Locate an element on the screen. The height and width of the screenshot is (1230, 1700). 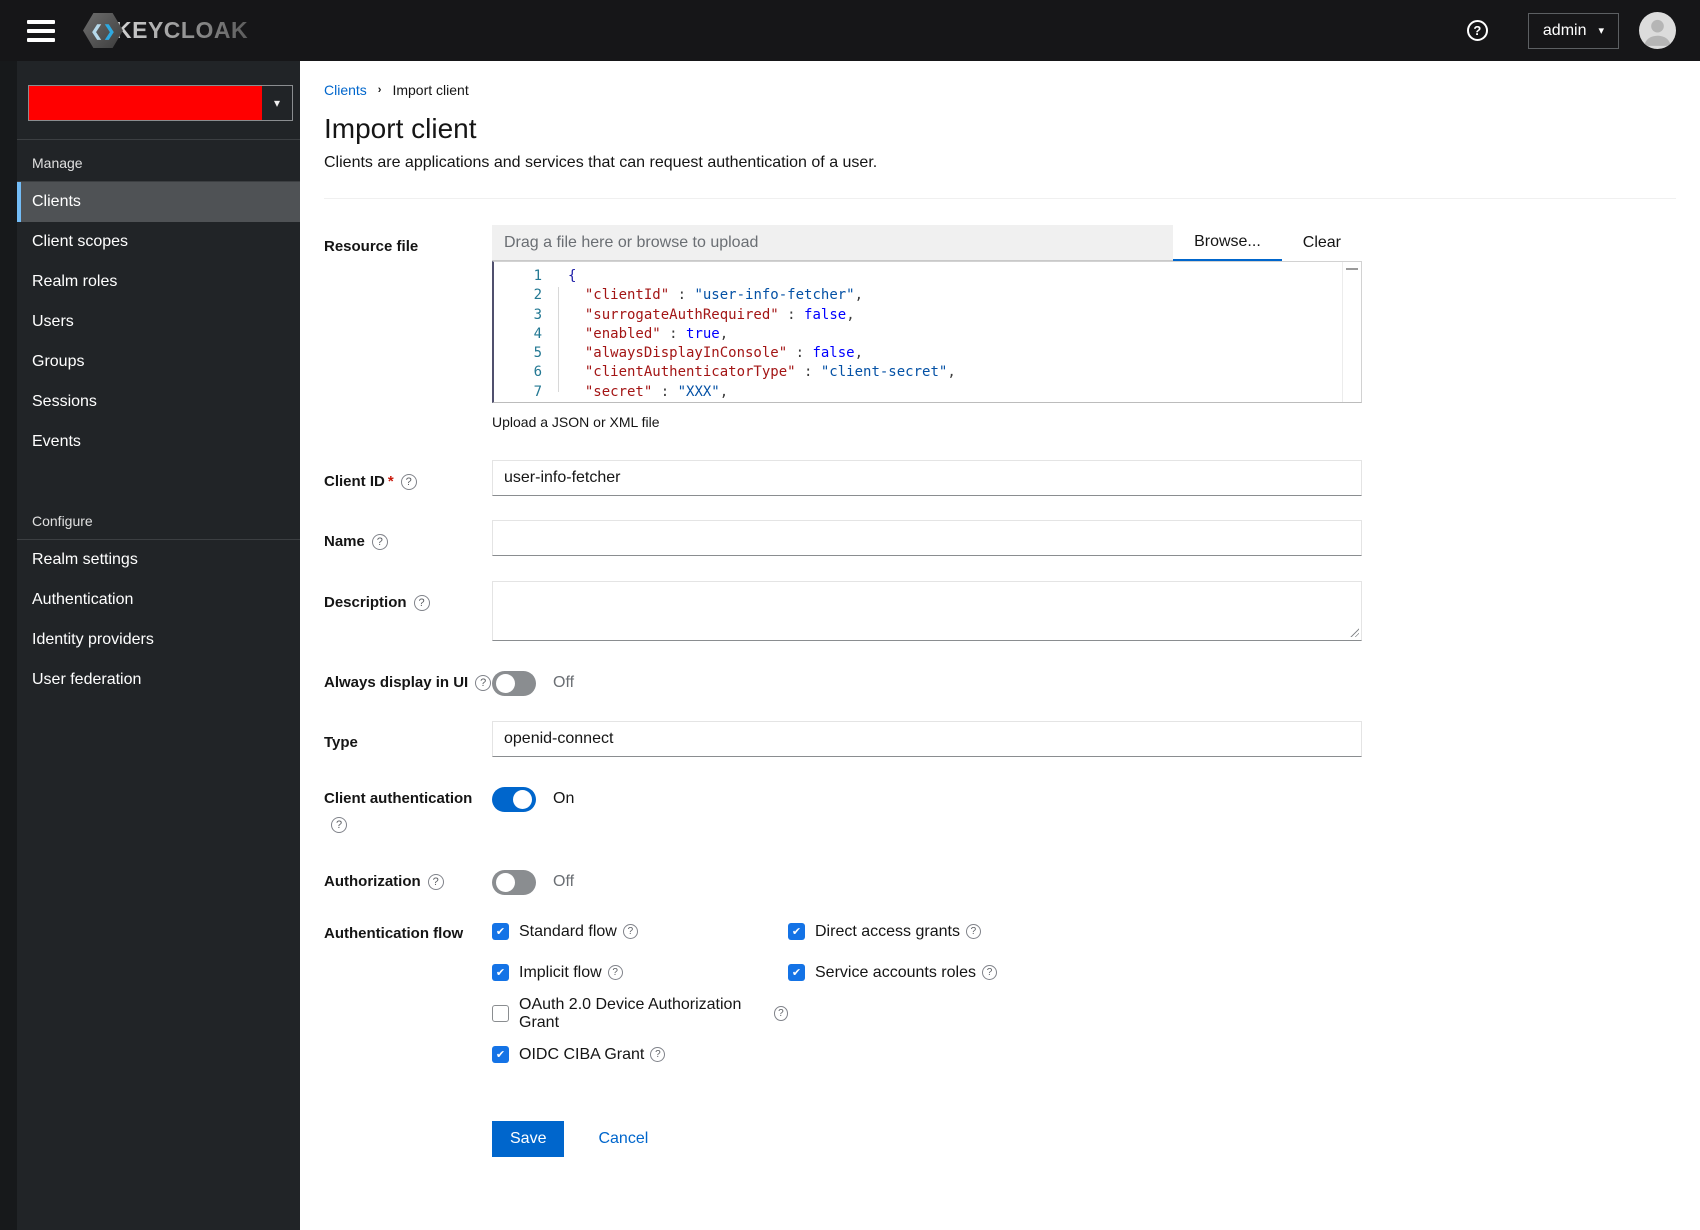
checkbox-oidc-ciba-grant: ✔ is located at coordinates (500, 1054).